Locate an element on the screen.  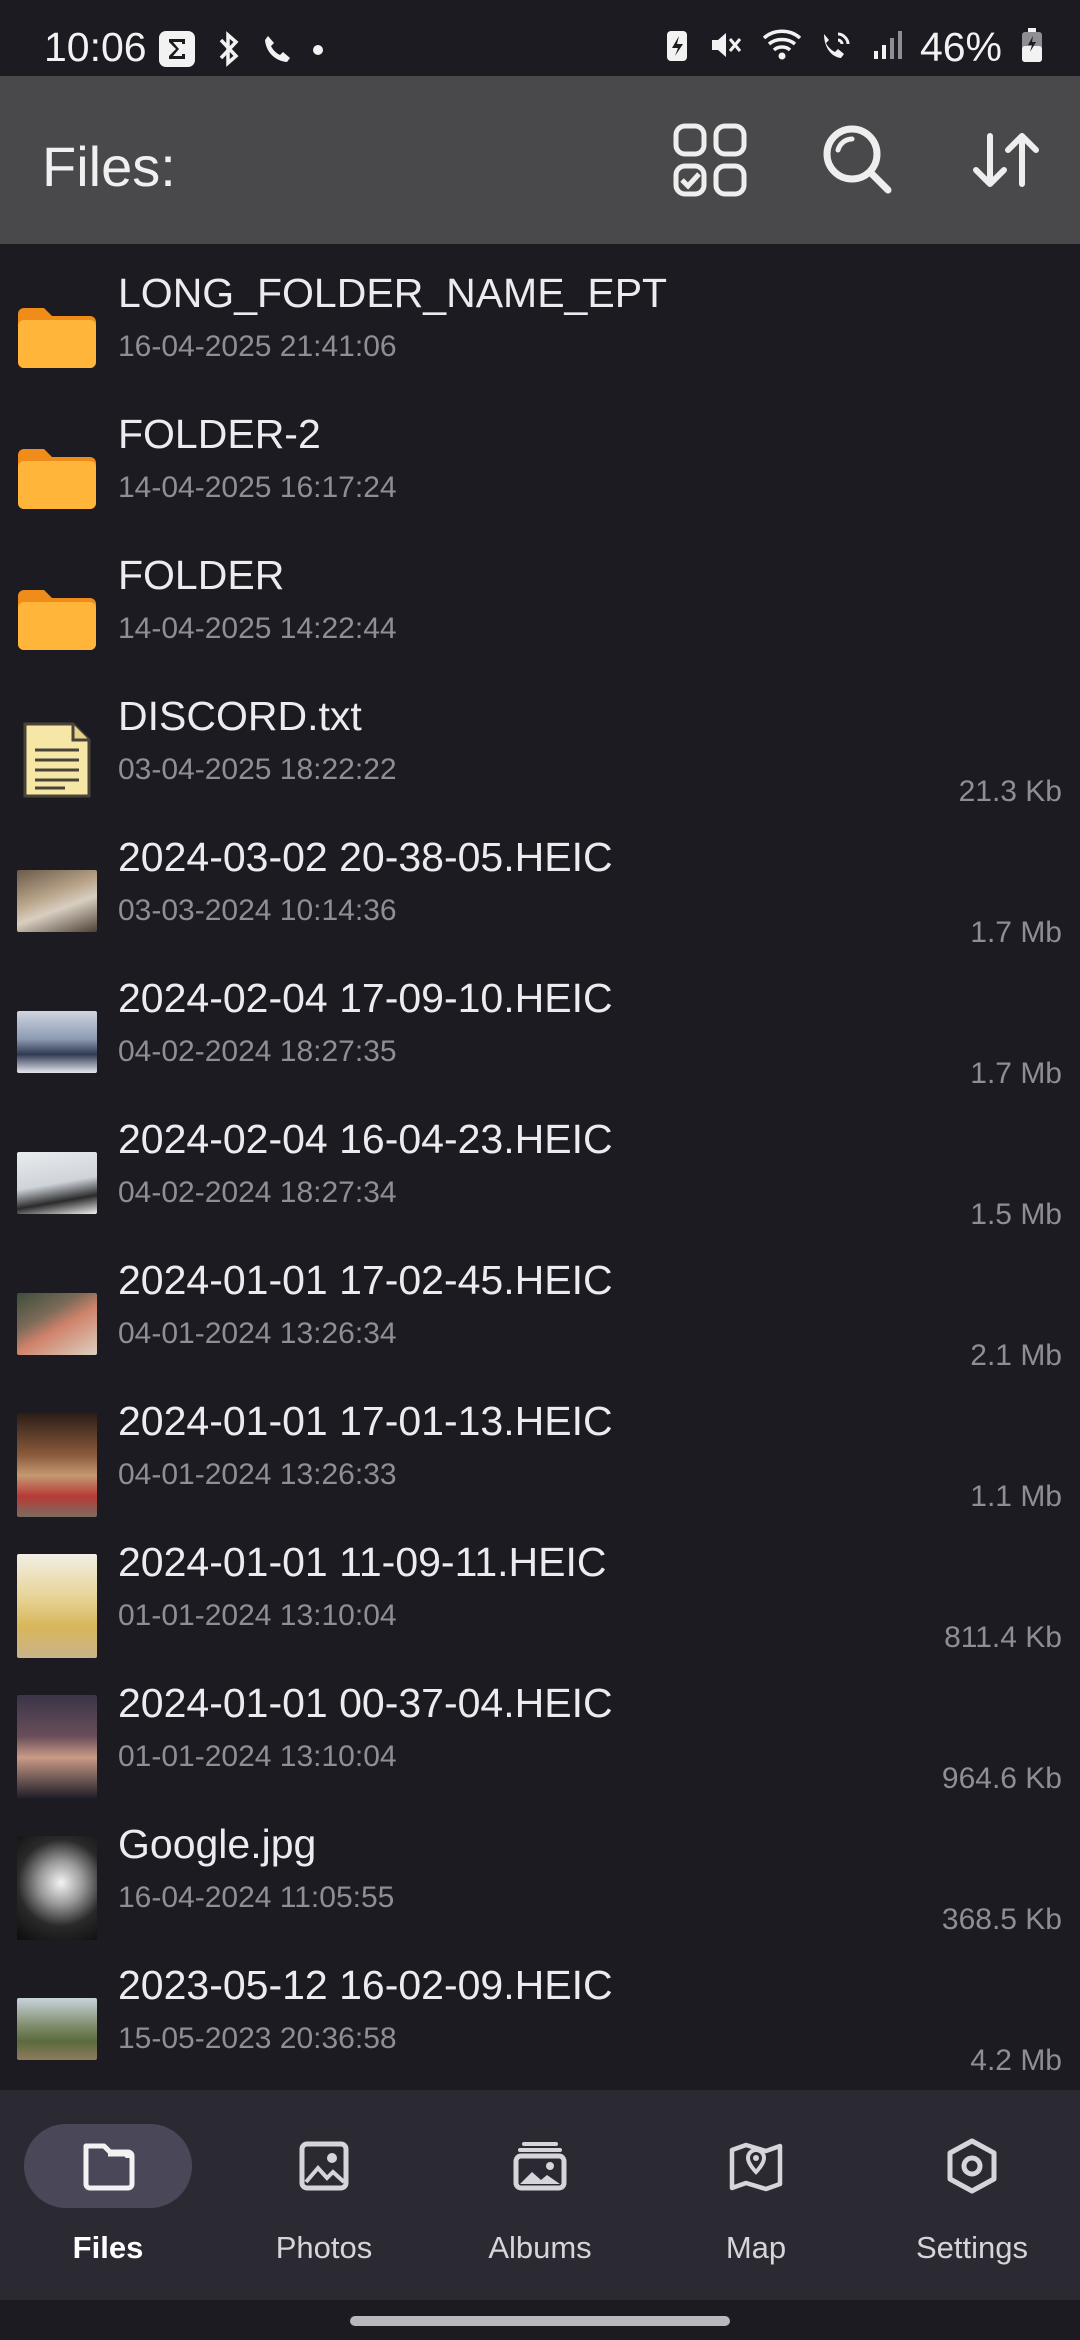
top-app-bar: Files: is located at coordinates (540, 160).